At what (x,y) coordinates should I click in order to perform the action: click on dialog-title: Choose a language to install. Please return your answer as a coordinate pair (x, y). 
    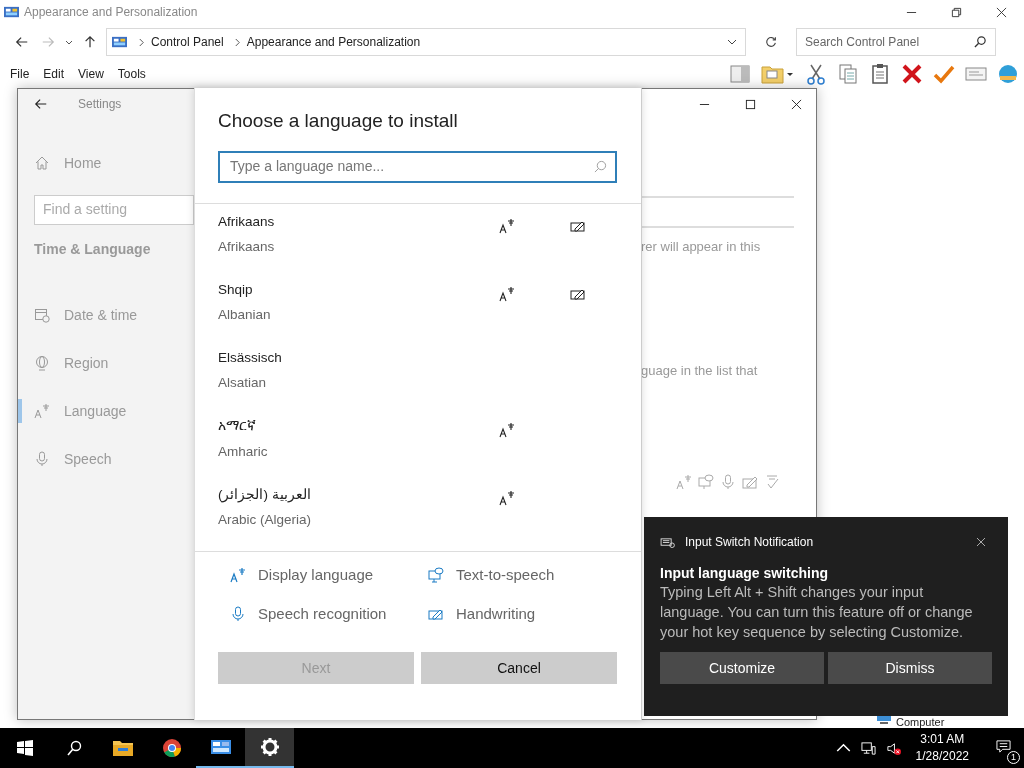
    Looking at the image, I should click on (338, 121).